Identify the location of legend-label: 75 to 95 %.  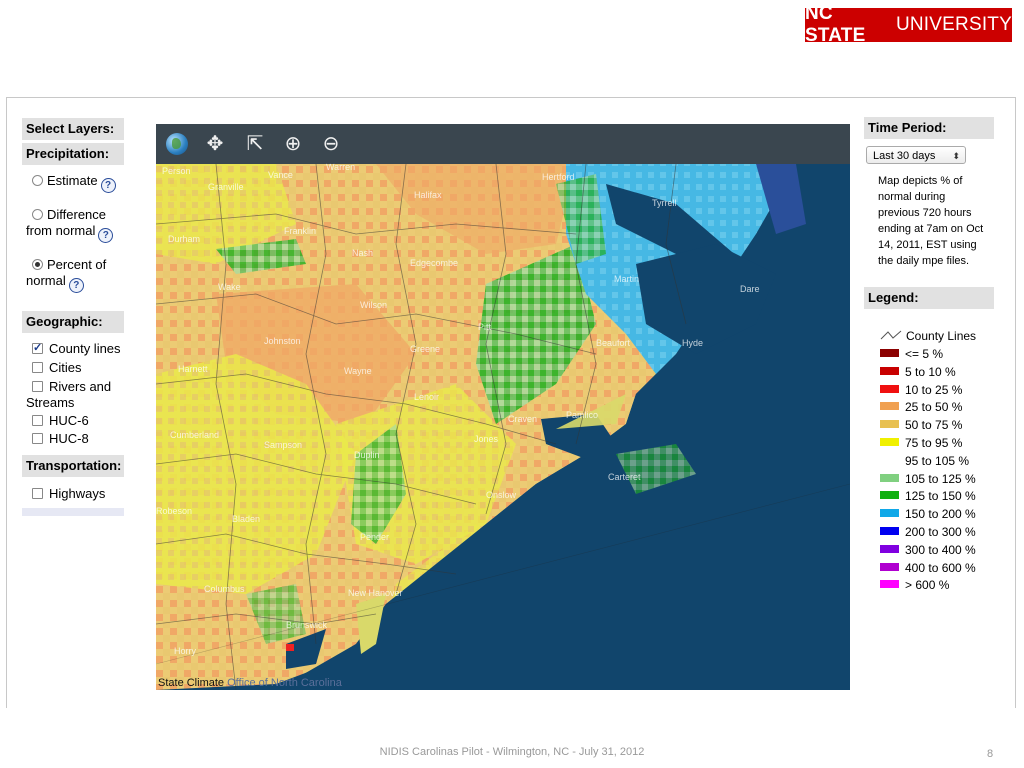
(934, 443).